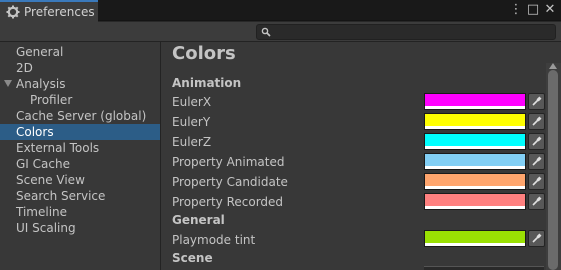 The width and height of the screenshot is (561, 270). I want to click on sidebar-item-label: Analysis, so click(41, 84).